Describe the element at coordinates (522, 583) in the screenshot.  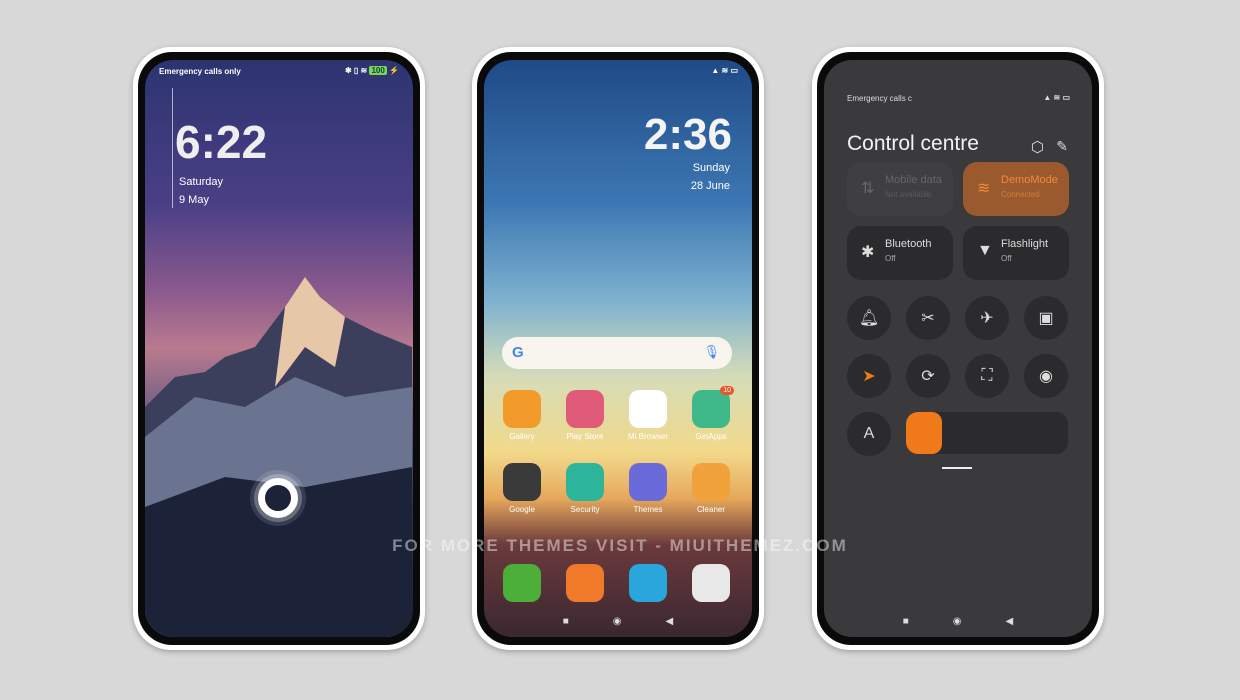
I see `phone-icon` at that location.